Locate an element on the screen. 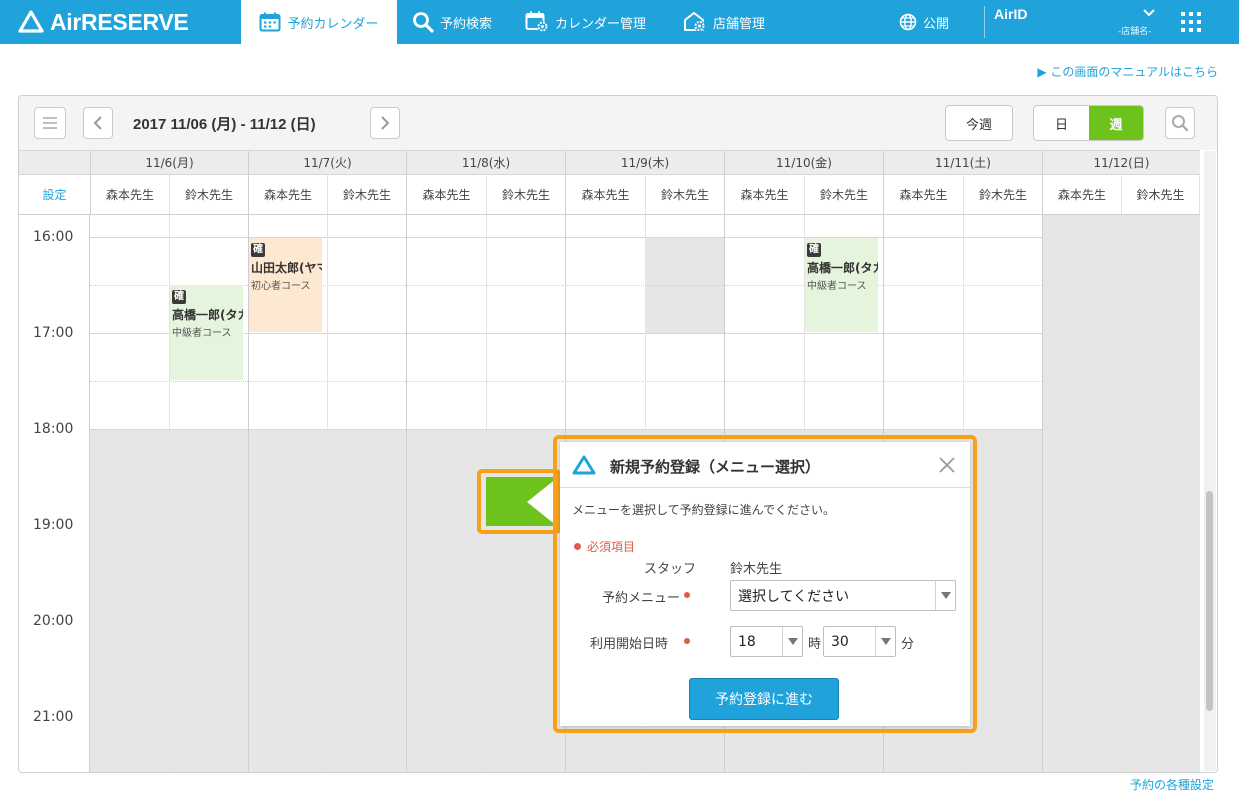 Image resolution: width=1239 pixels, height=793 pixels. globe-icon is located at coordinates (908, 22).